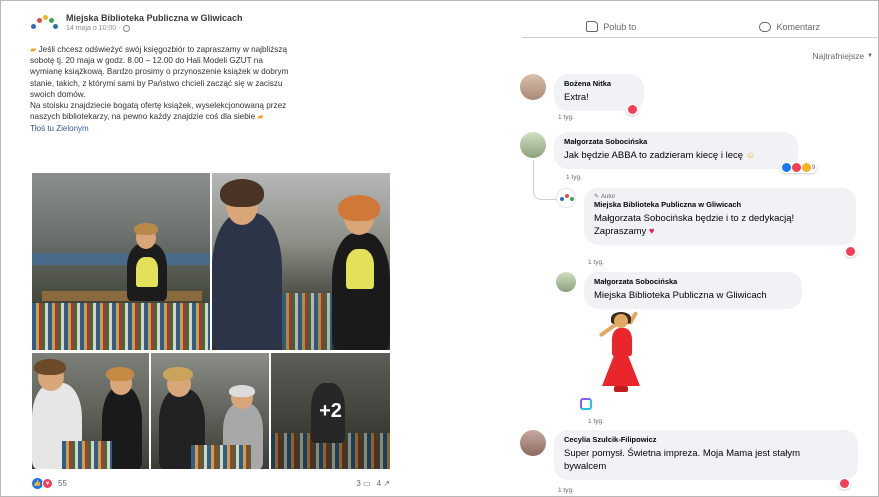  What do you see at coordinates (597, 197) in the screenshot?
I see `pencil-icon: ✎` at bounding box center [597, 197].